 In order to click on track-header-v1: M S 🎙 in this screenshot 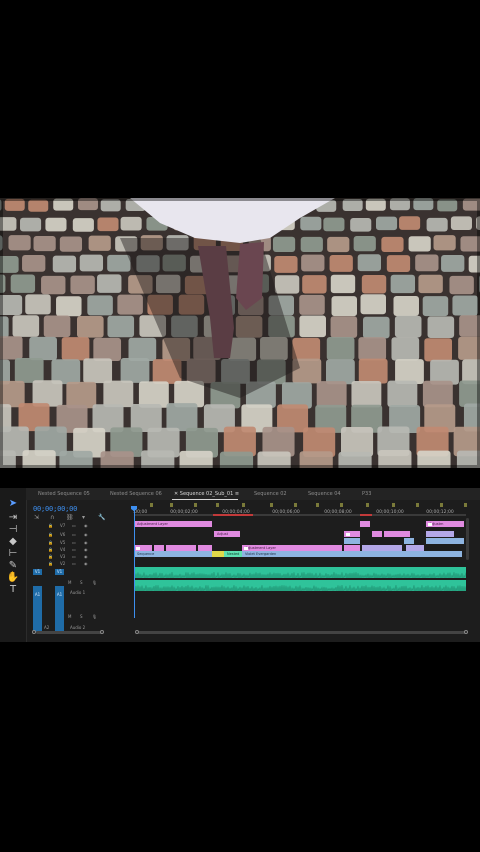, I will do `click(80, 583)`.